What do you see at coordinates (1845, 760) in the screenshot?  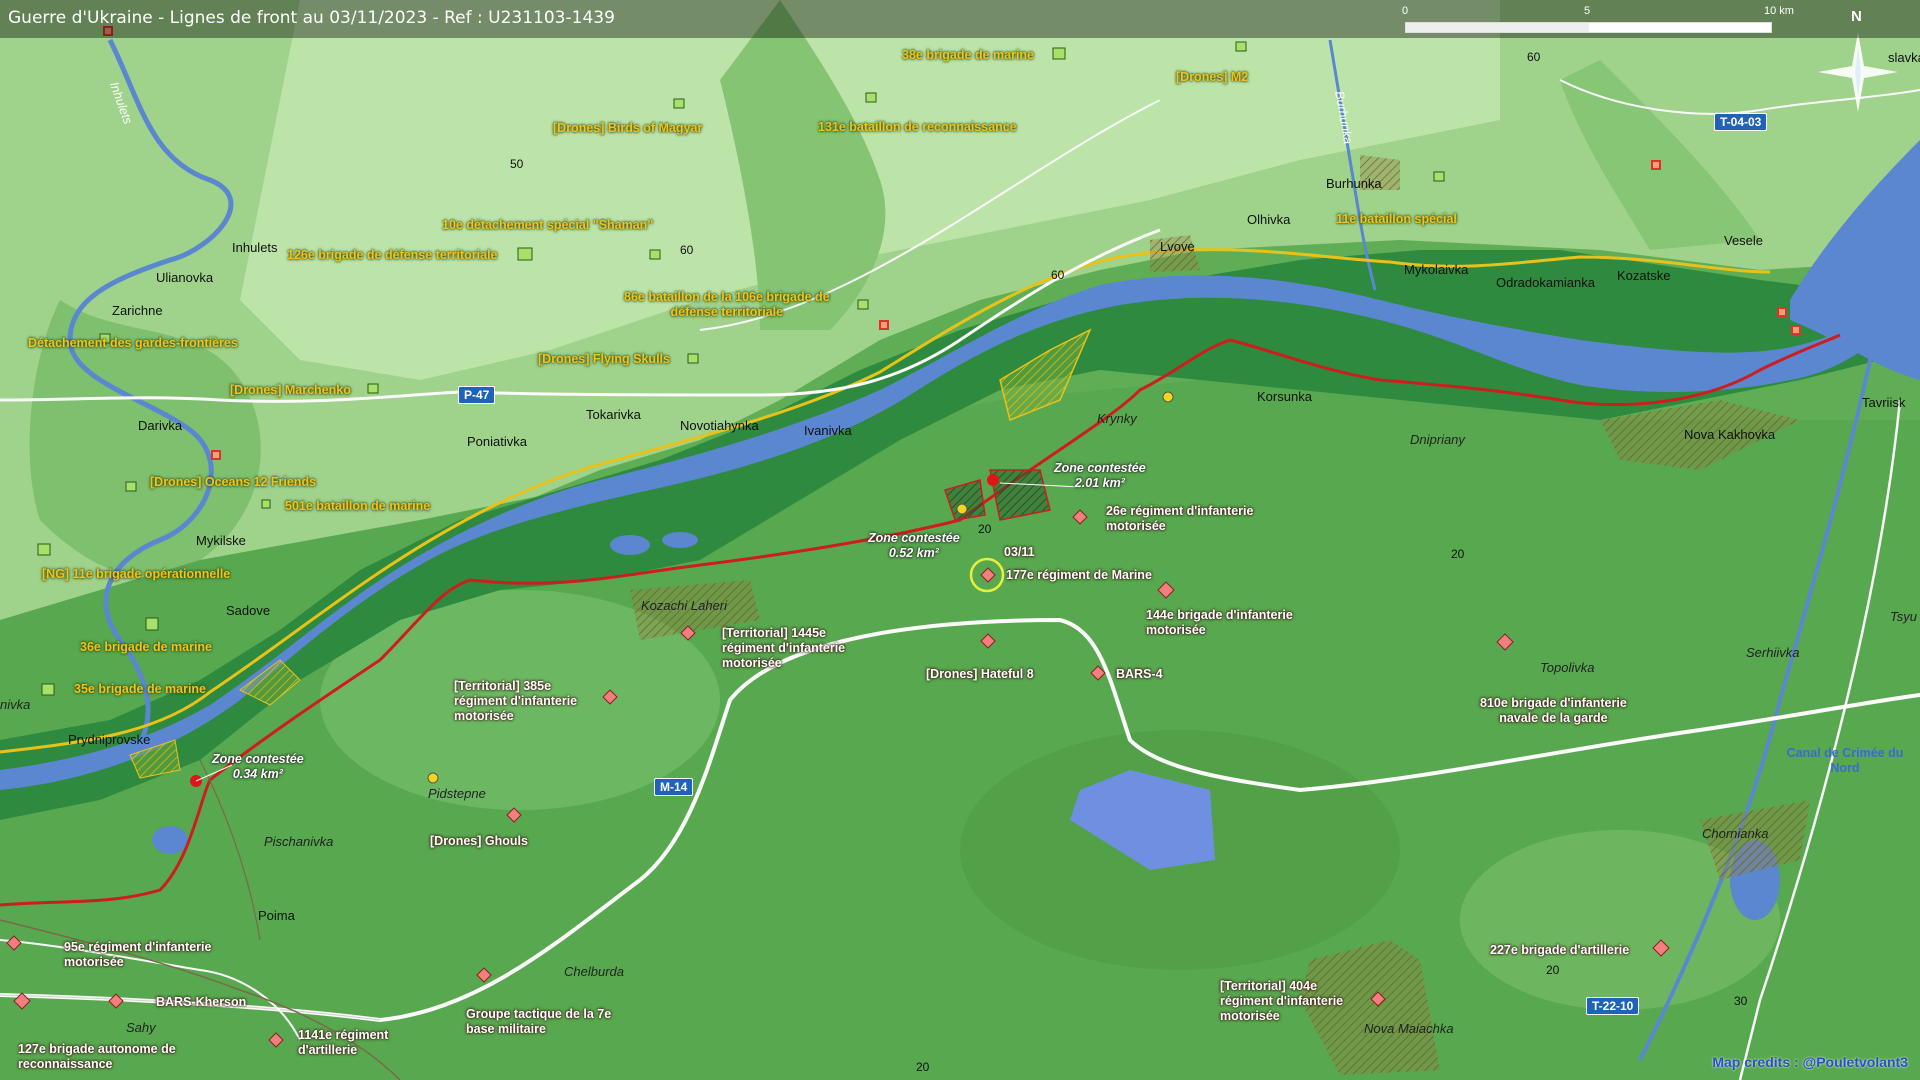 I see `label-canal: Canal de Crimée du Nord` at bounding box center [1845, 760].